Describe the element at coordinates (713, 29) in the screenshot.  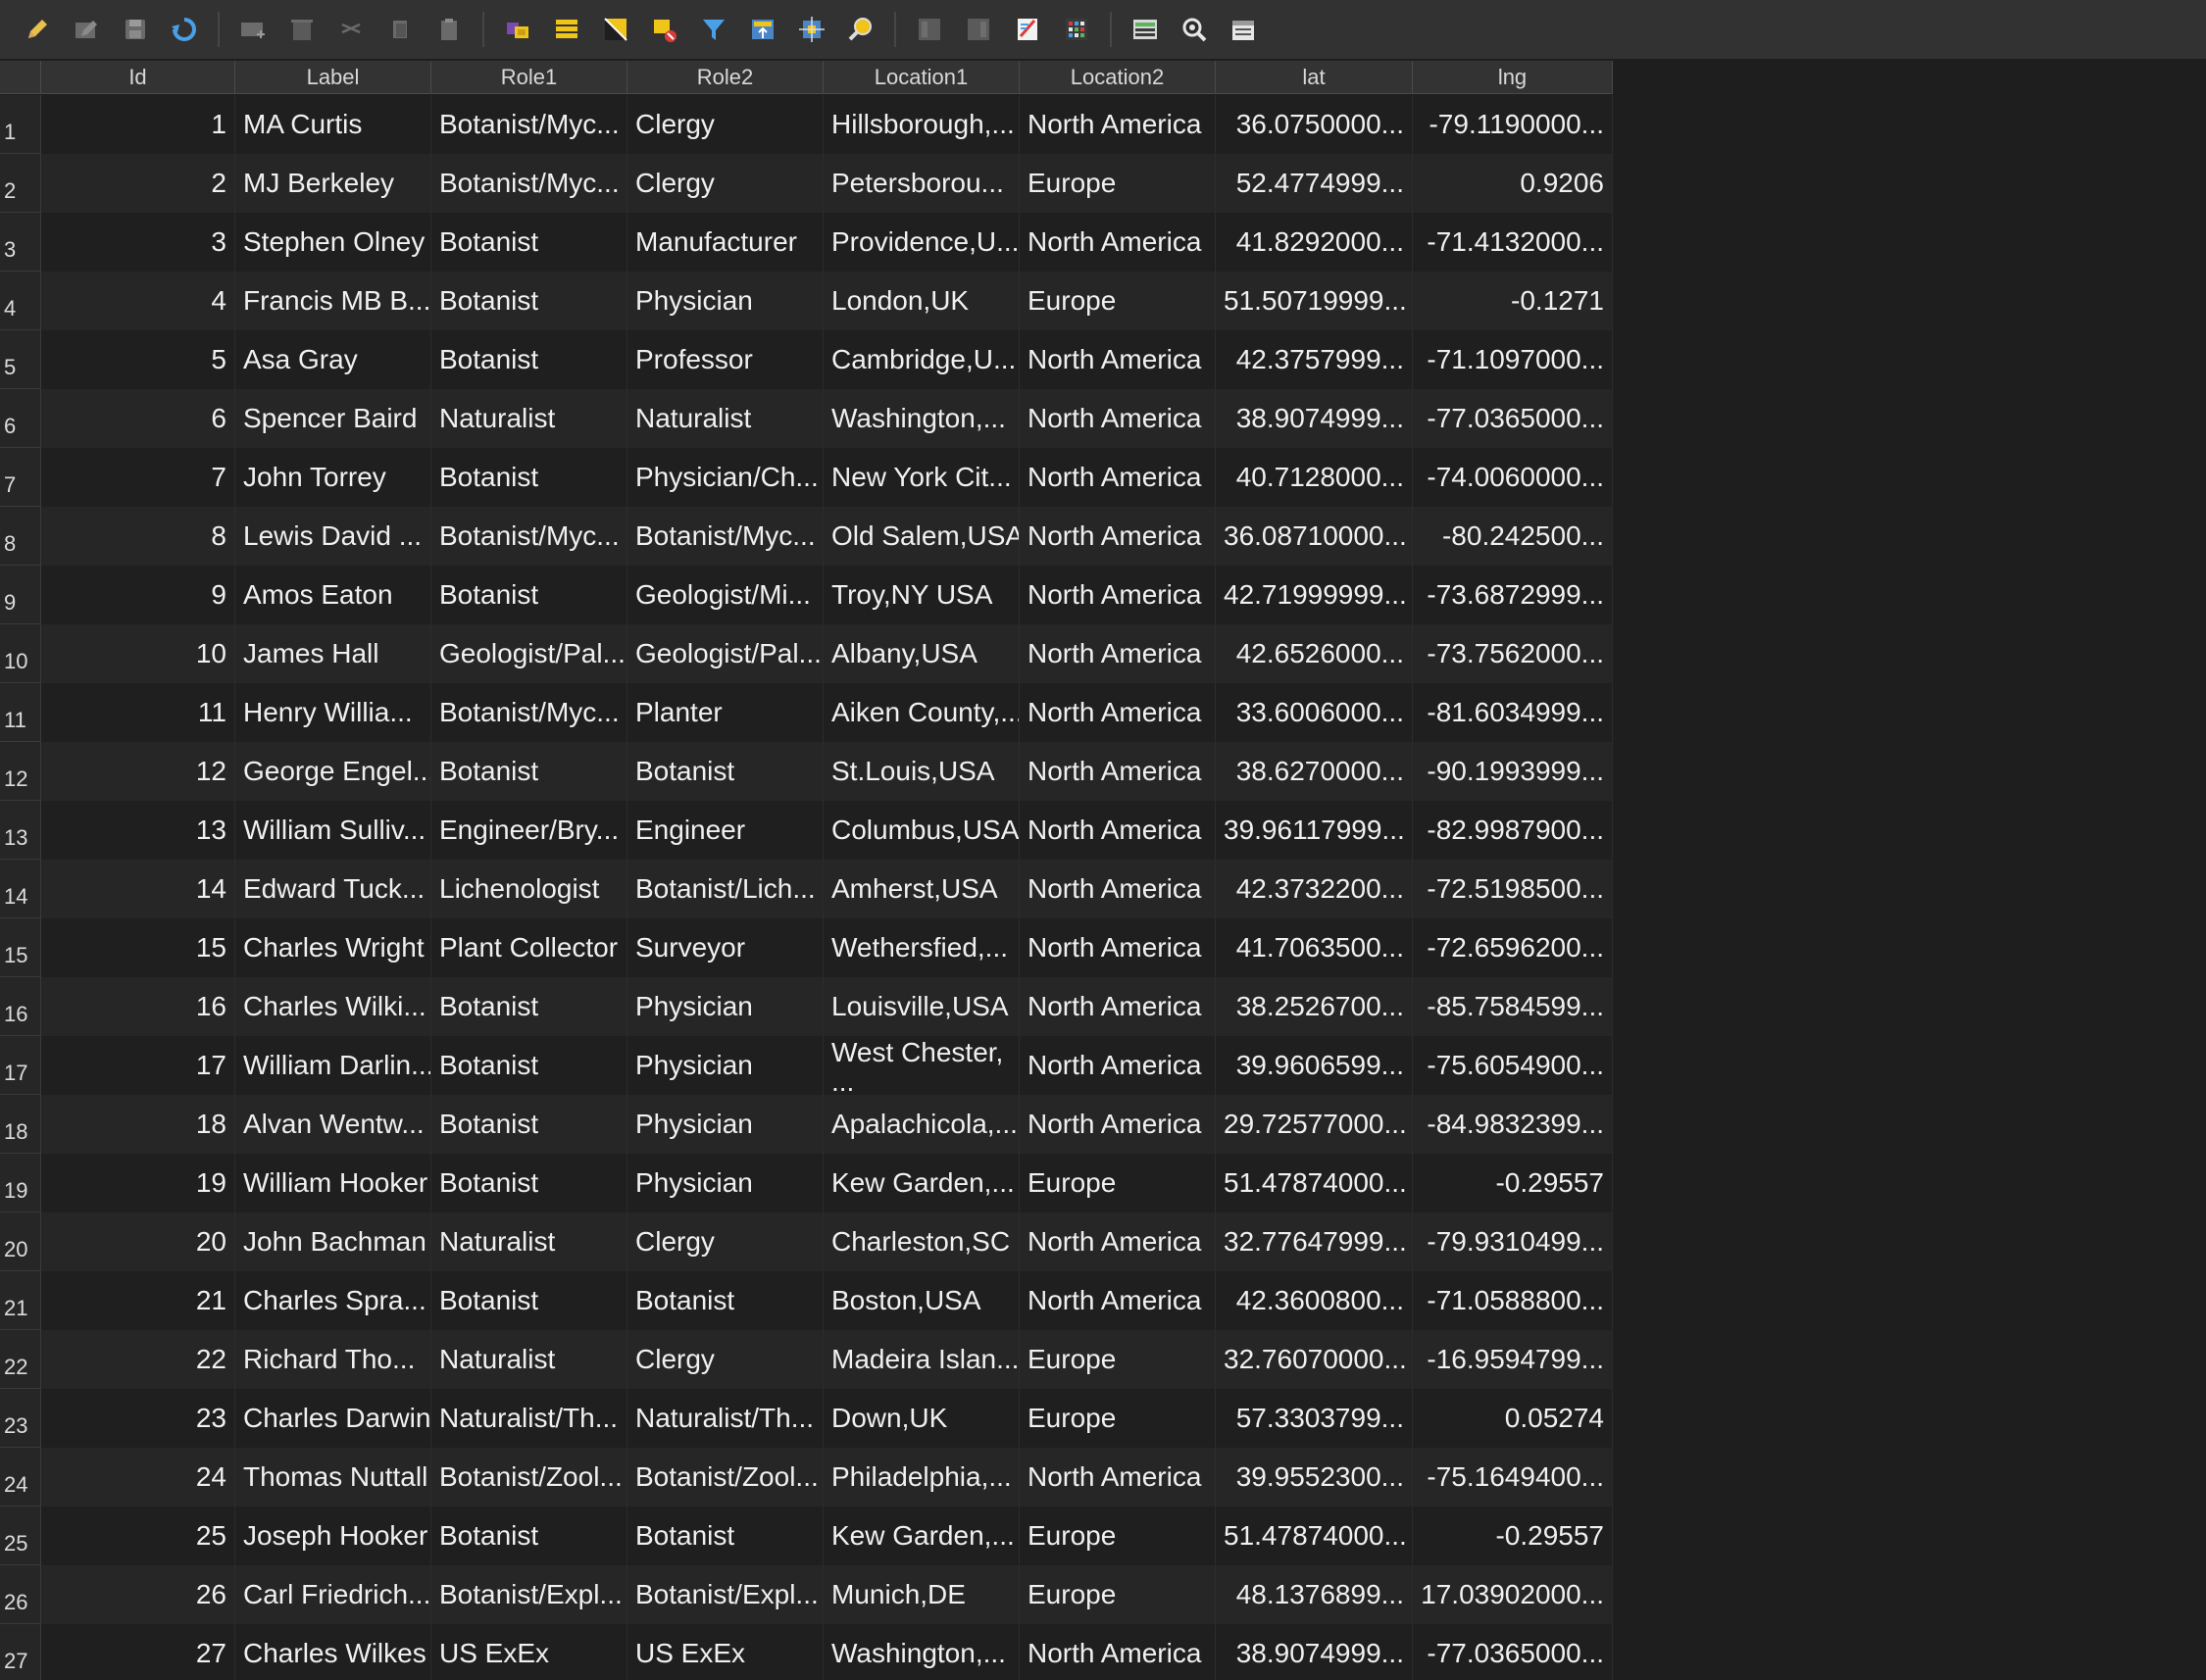
I see `filter-icon` at that location.